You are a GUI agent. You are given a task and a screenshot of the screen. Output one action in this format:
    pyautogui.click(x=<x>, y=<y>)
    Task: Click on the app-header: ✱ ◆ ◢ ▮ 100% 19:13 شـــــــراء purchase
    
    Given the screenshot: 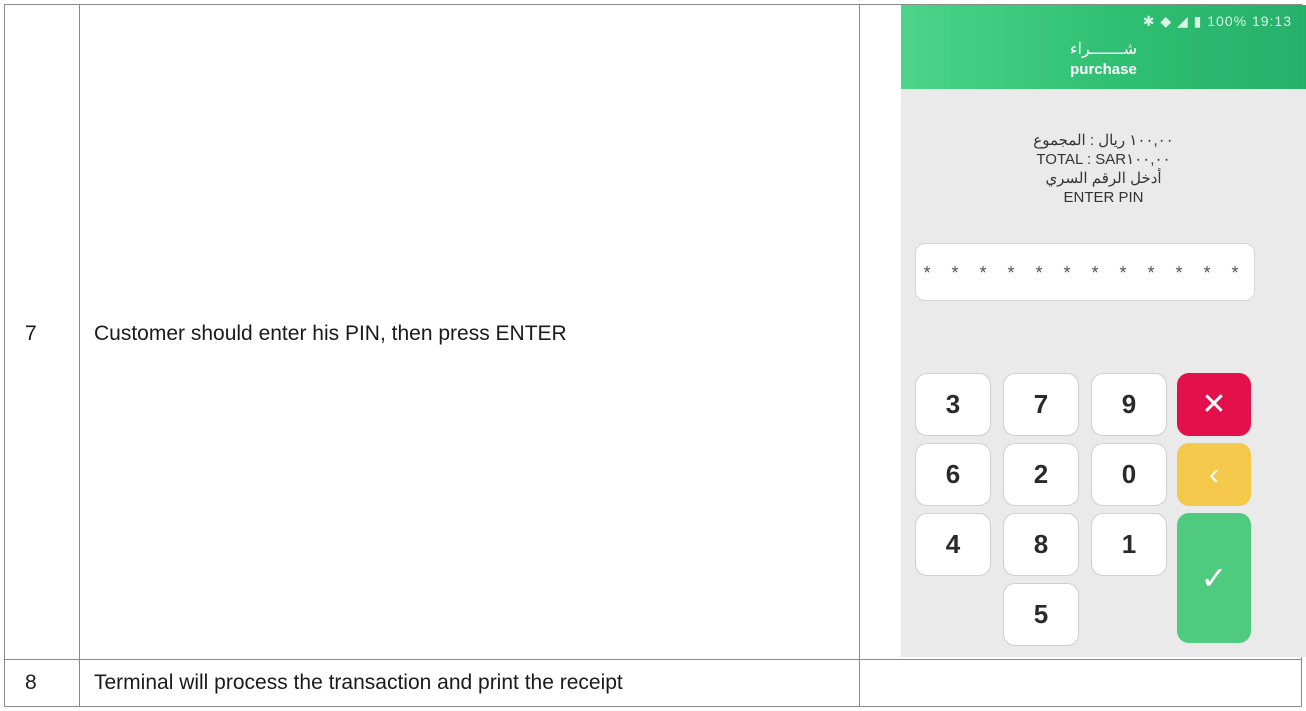 What is the action you would take?
    pyautogui.click(x=1103, y=47)
    